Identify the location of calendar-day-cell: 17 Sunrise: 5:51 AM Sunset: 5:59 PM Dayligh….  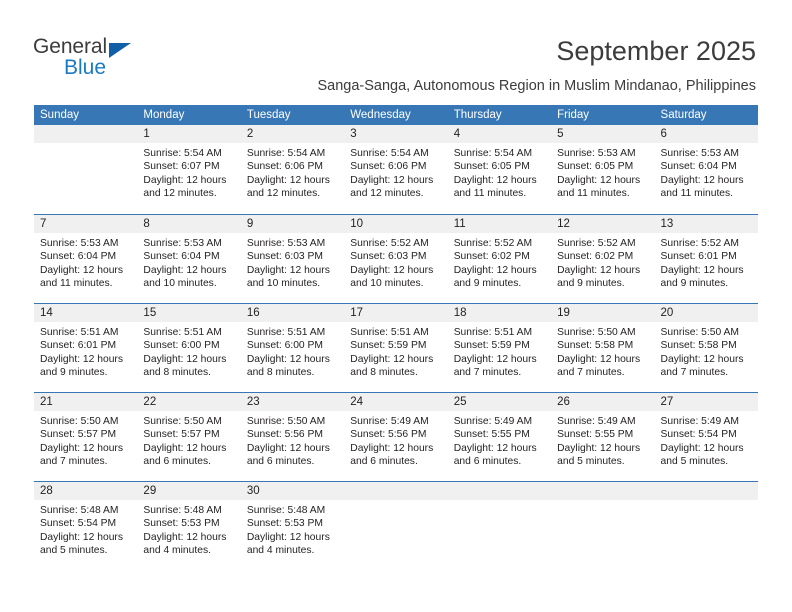
(396, 348).